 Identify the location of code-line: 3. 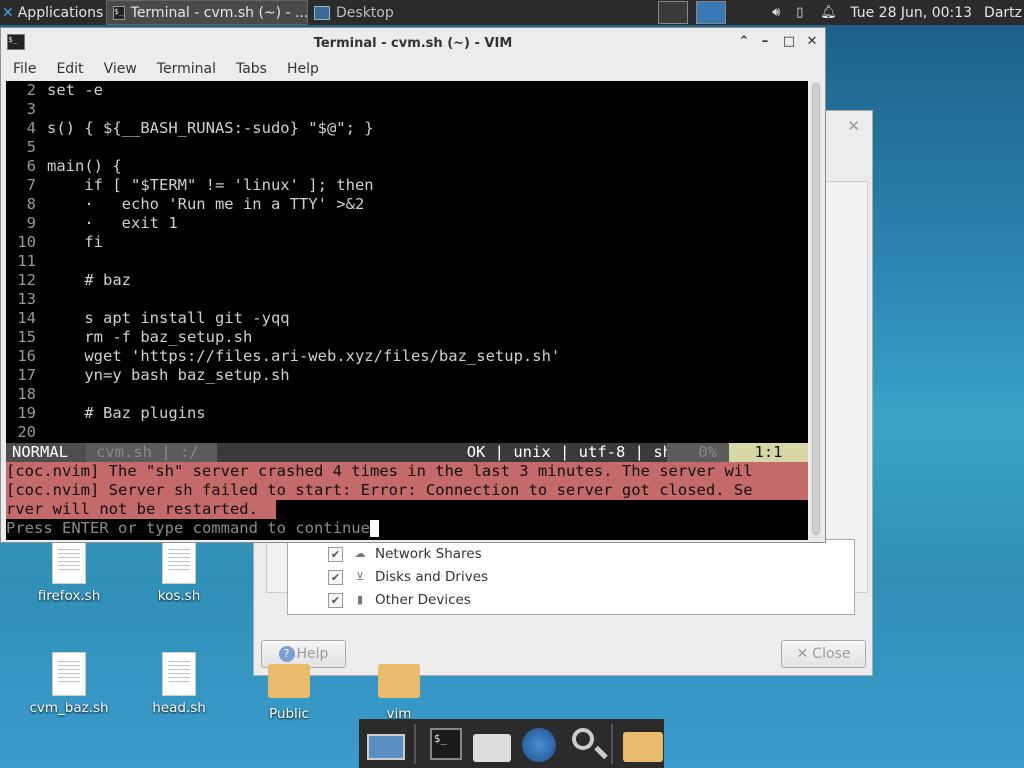
(26, 109).